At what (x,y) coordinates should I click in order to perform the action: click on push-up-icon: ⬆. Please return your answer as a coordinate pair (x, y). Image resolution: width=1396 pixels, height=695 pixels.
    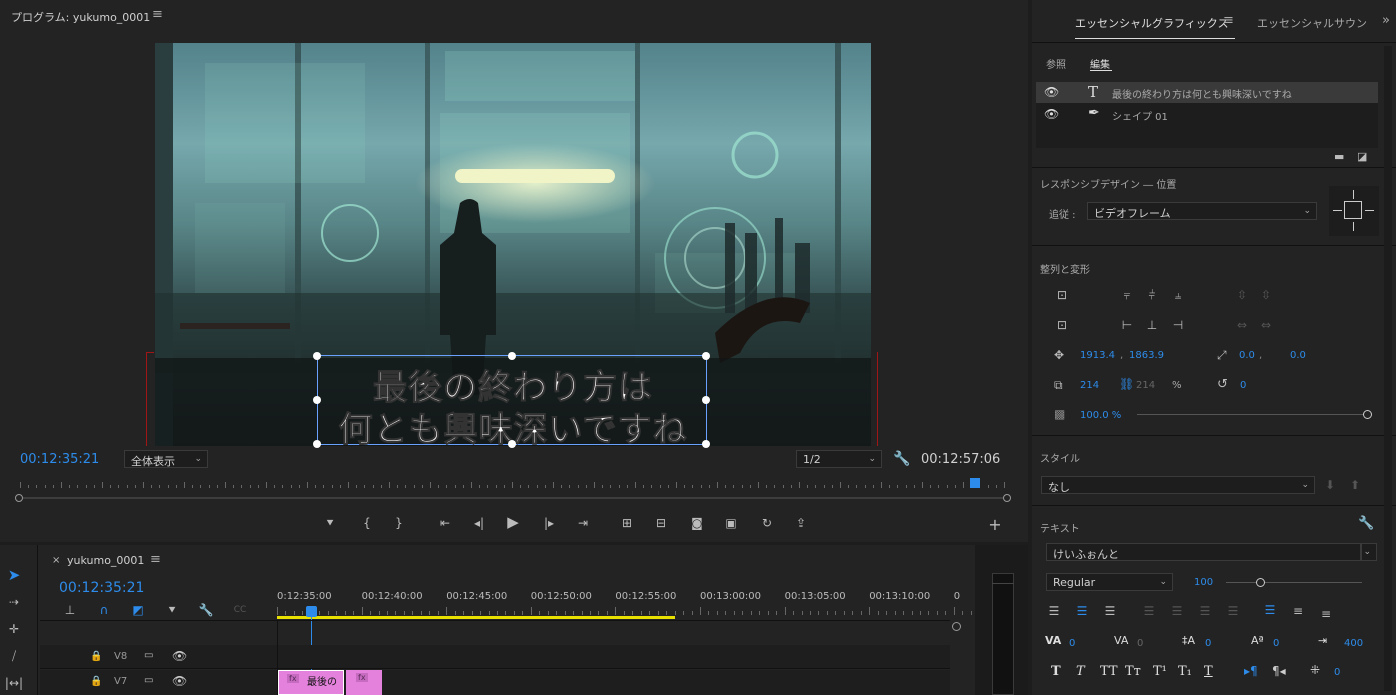
    Looking at the image, I should click on (1355, 485).